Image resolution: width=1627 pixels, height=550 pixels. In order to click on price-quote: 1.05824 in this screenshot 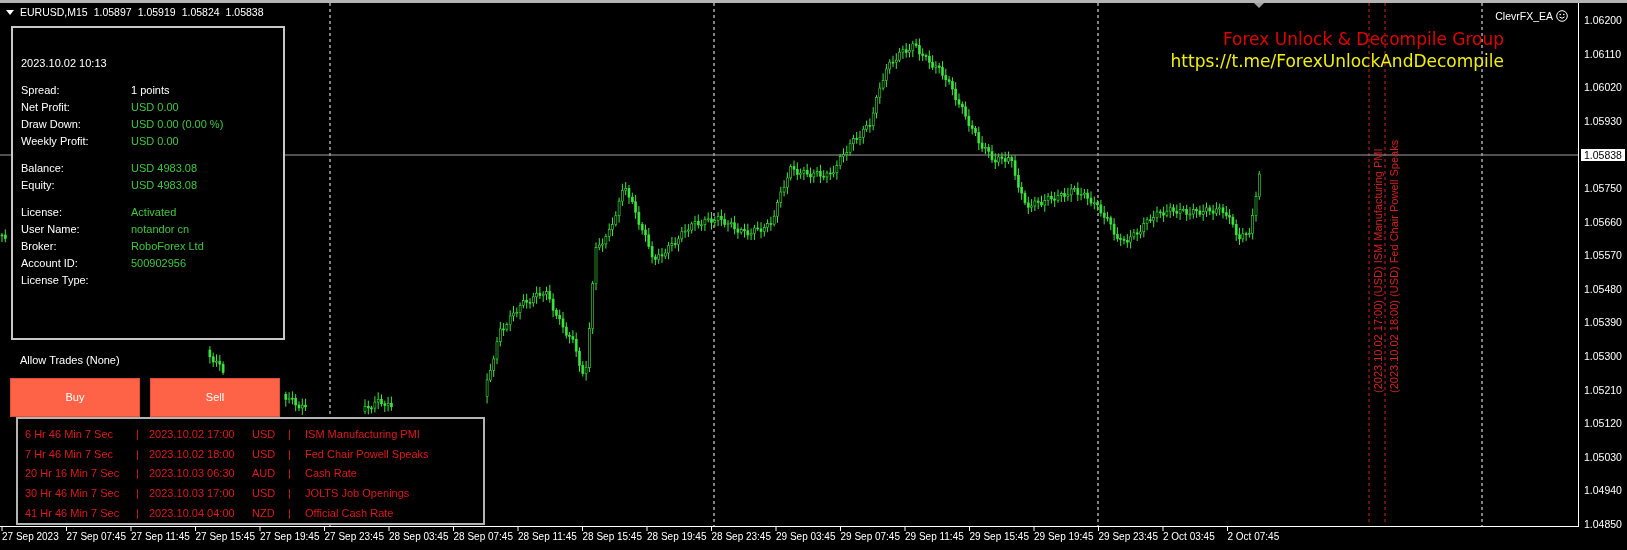, I will do `click(200, 12)`.